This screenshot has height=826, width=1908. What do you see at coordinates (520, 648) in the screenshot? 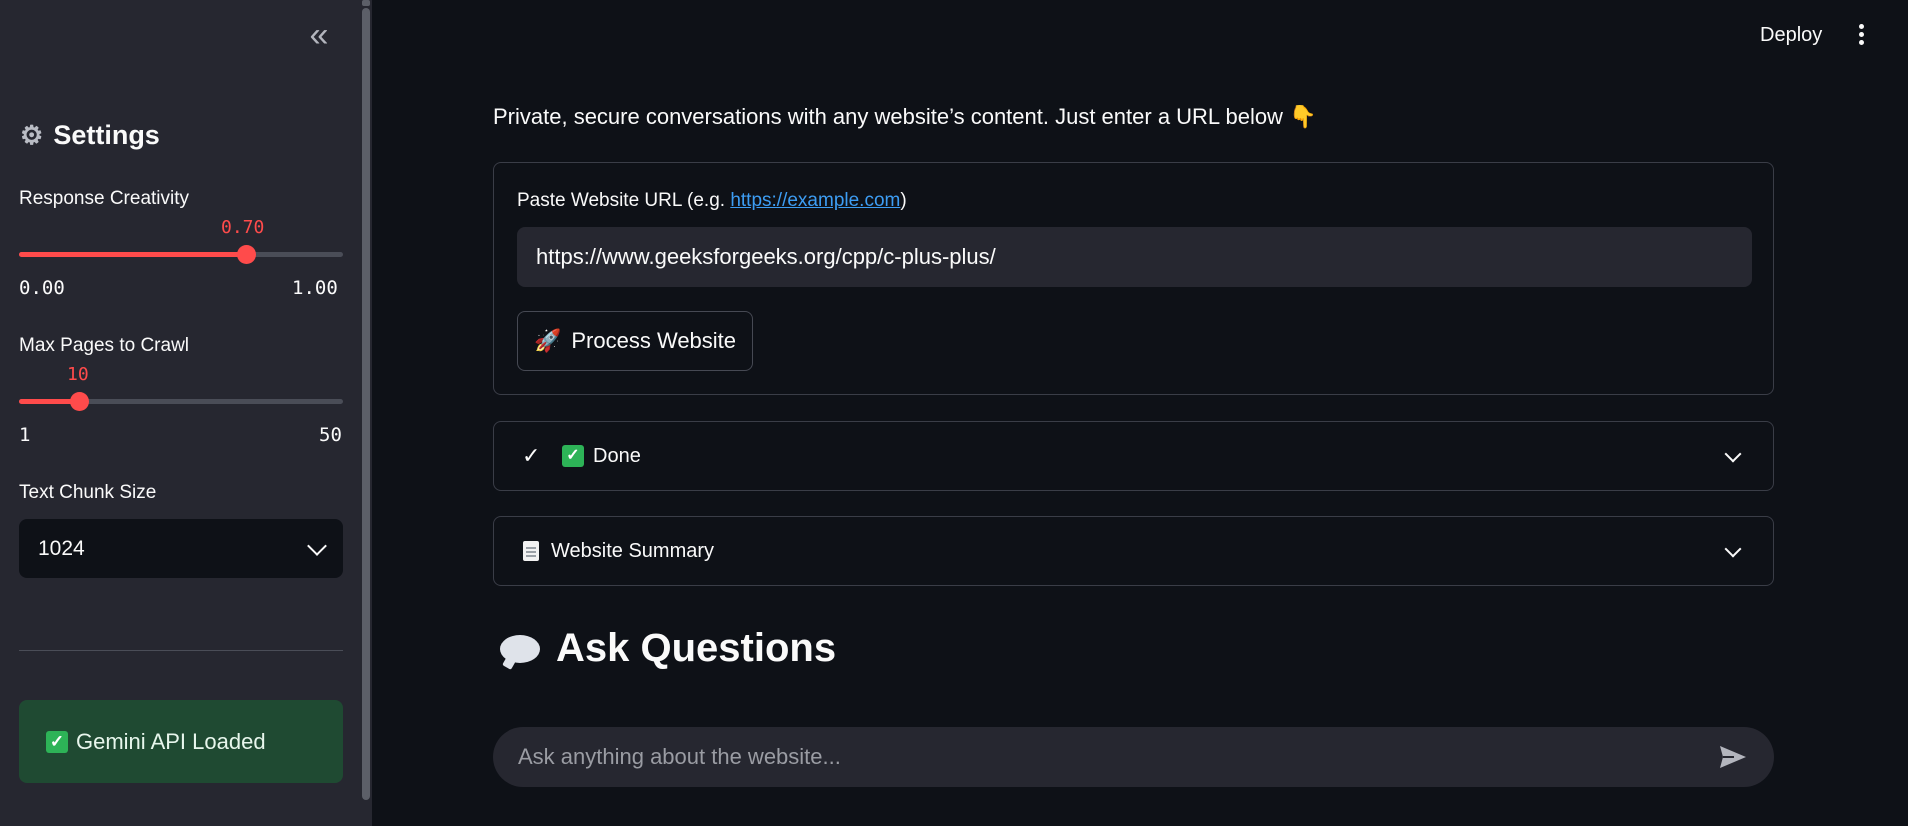
I see `speech-bubble-icon` at bounding box center [520, 648].